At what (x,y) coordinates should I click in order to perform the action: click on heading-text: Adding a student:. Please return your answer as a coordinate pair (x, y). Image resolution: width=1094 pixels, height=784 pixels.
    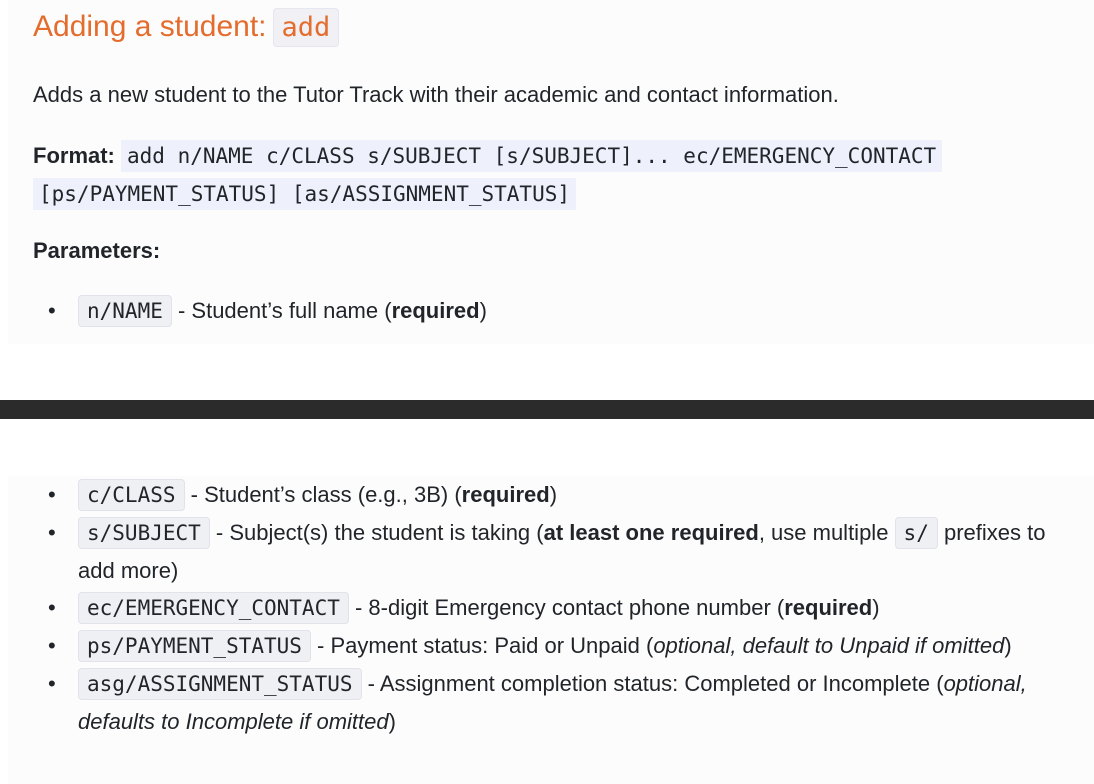
    Looking at the image, I should click on (150, 26).